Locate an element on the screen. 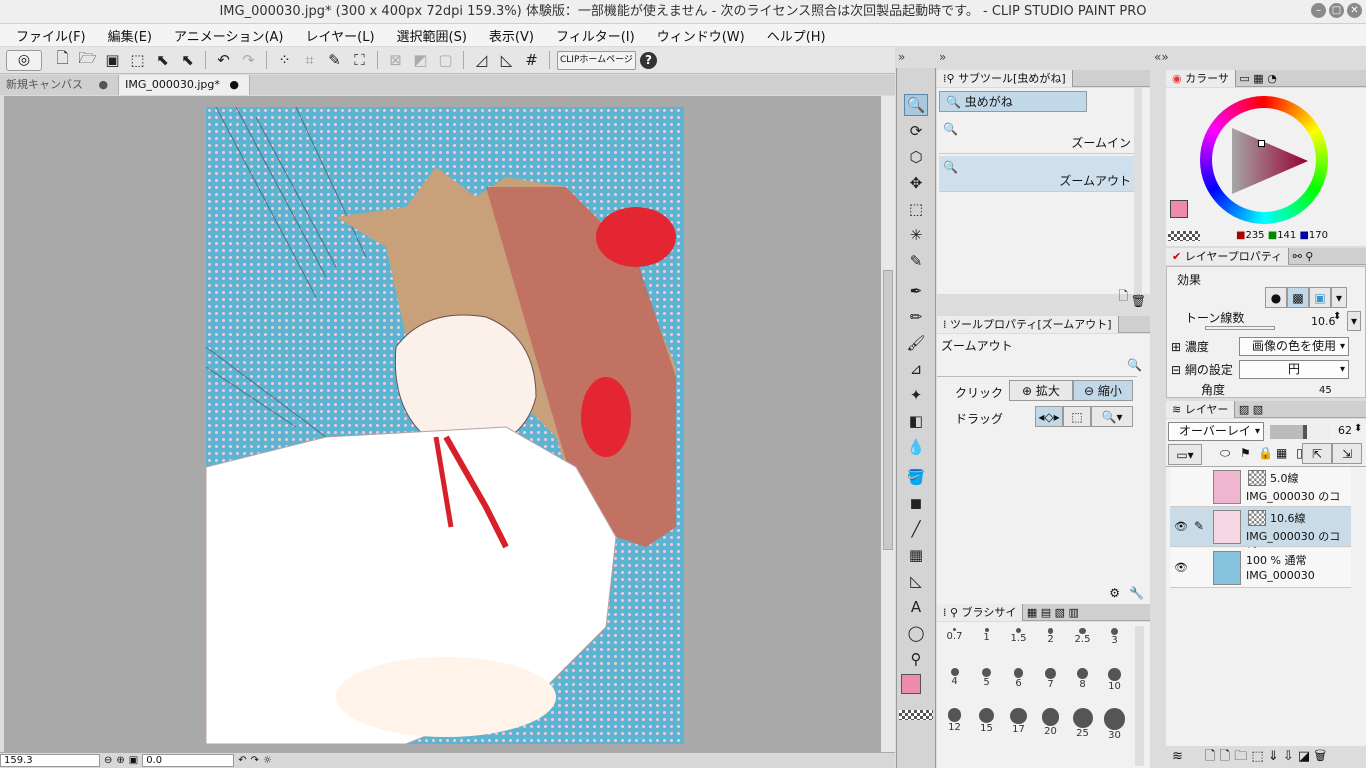  color-history-tab-icon: ◔ is located at coordinates (1272, 78).